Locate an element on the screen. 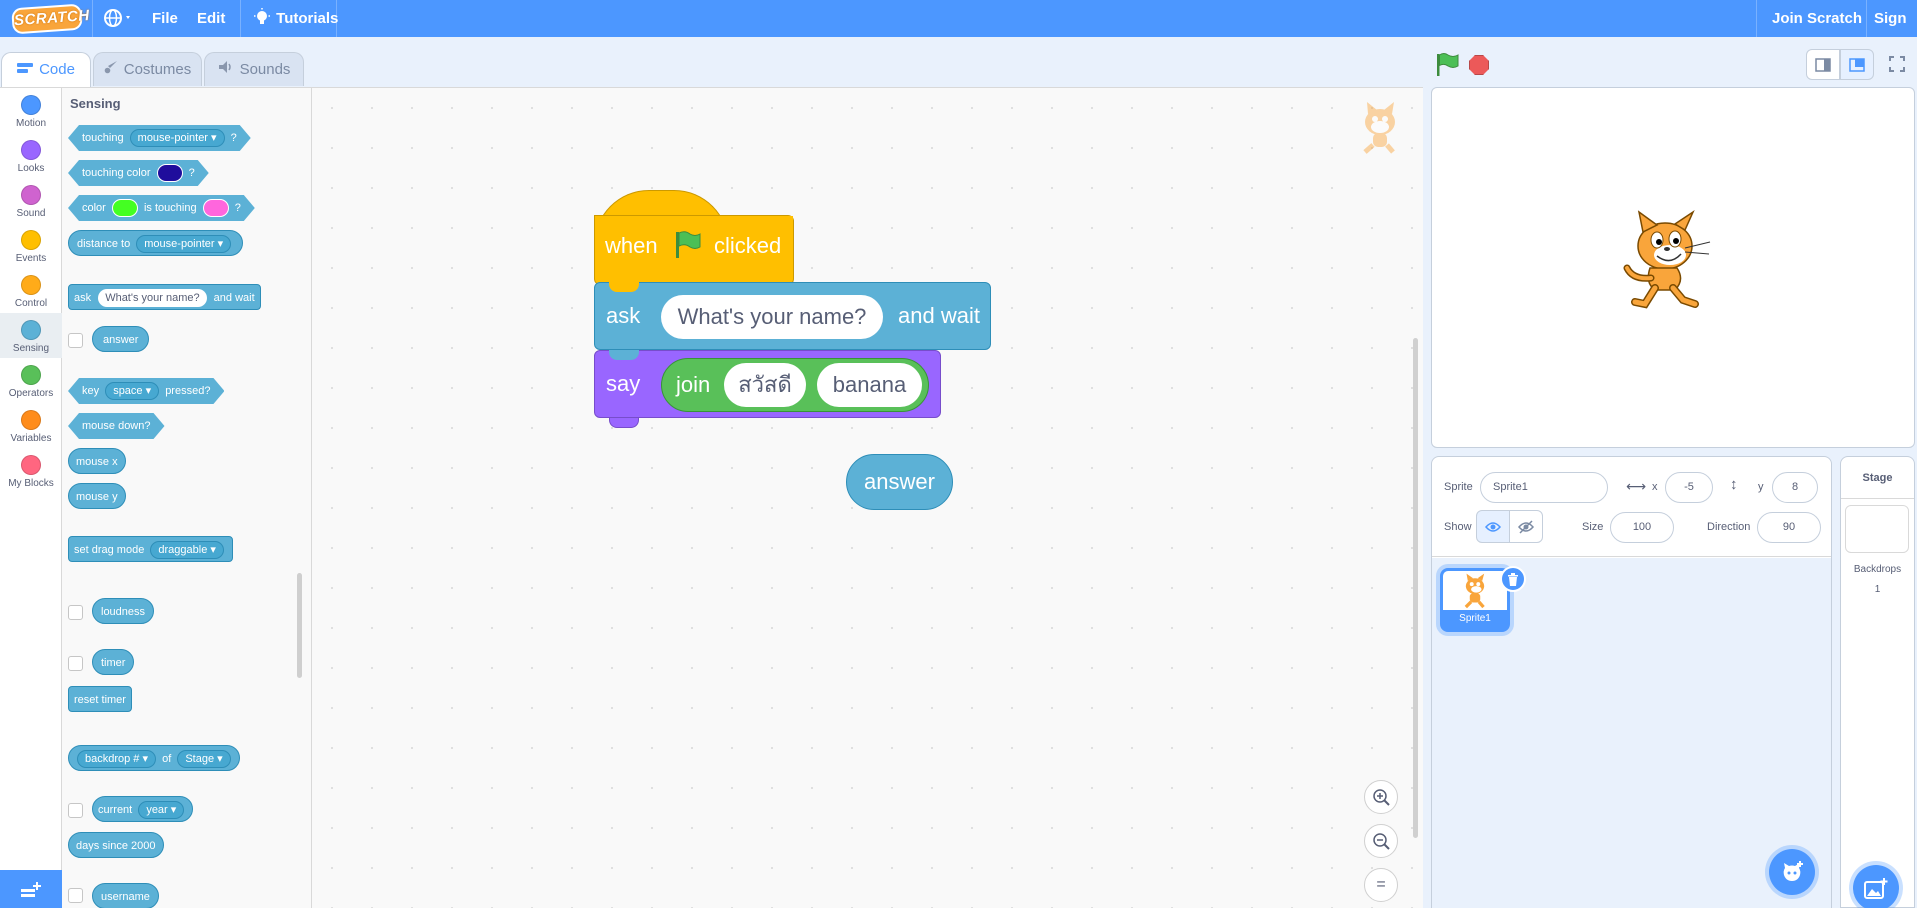 The image size is (1917, 908). reset-timer-block: reset timer is located at coordinates (100, 699).